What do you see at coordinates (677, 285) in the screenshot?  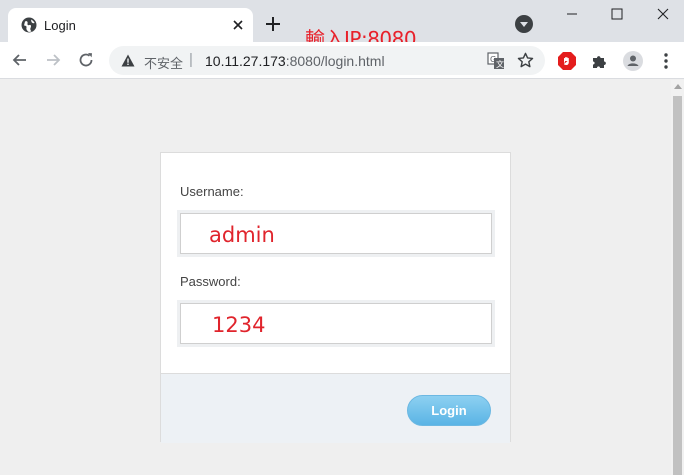 I see `scroll-thumb` at bounding box center [677, 285].